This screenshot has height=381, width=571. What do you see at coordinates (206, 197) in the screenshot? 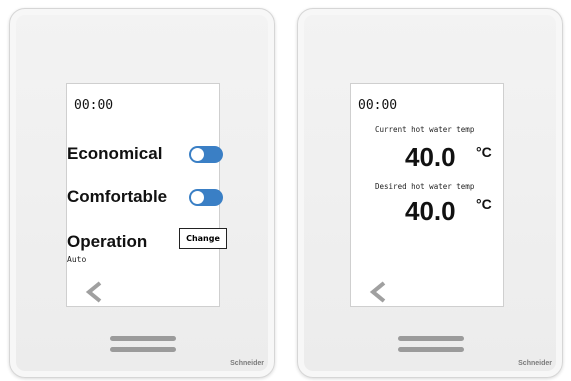
I see `comfortable-toggle` at bounding box center [206, 197].